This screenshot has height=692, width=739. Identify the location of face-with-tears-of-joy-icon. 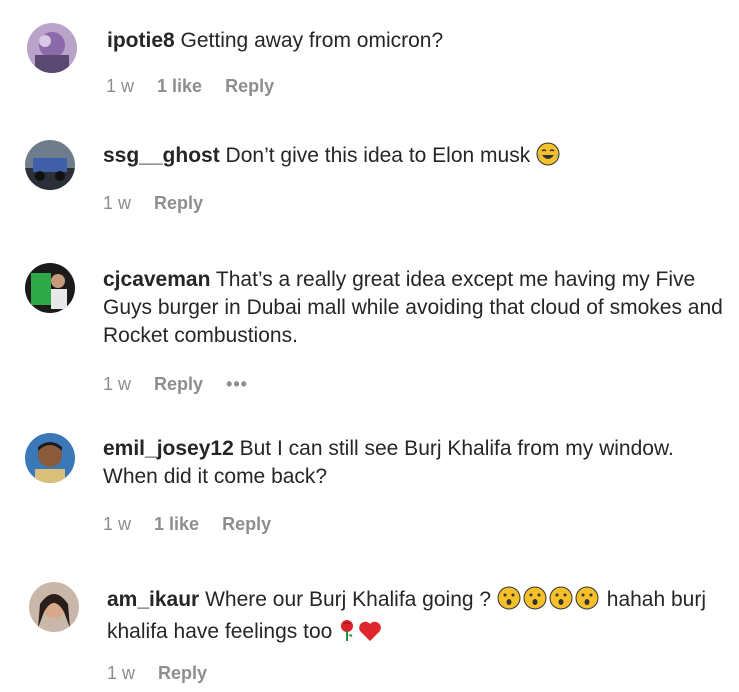
(548, 158).